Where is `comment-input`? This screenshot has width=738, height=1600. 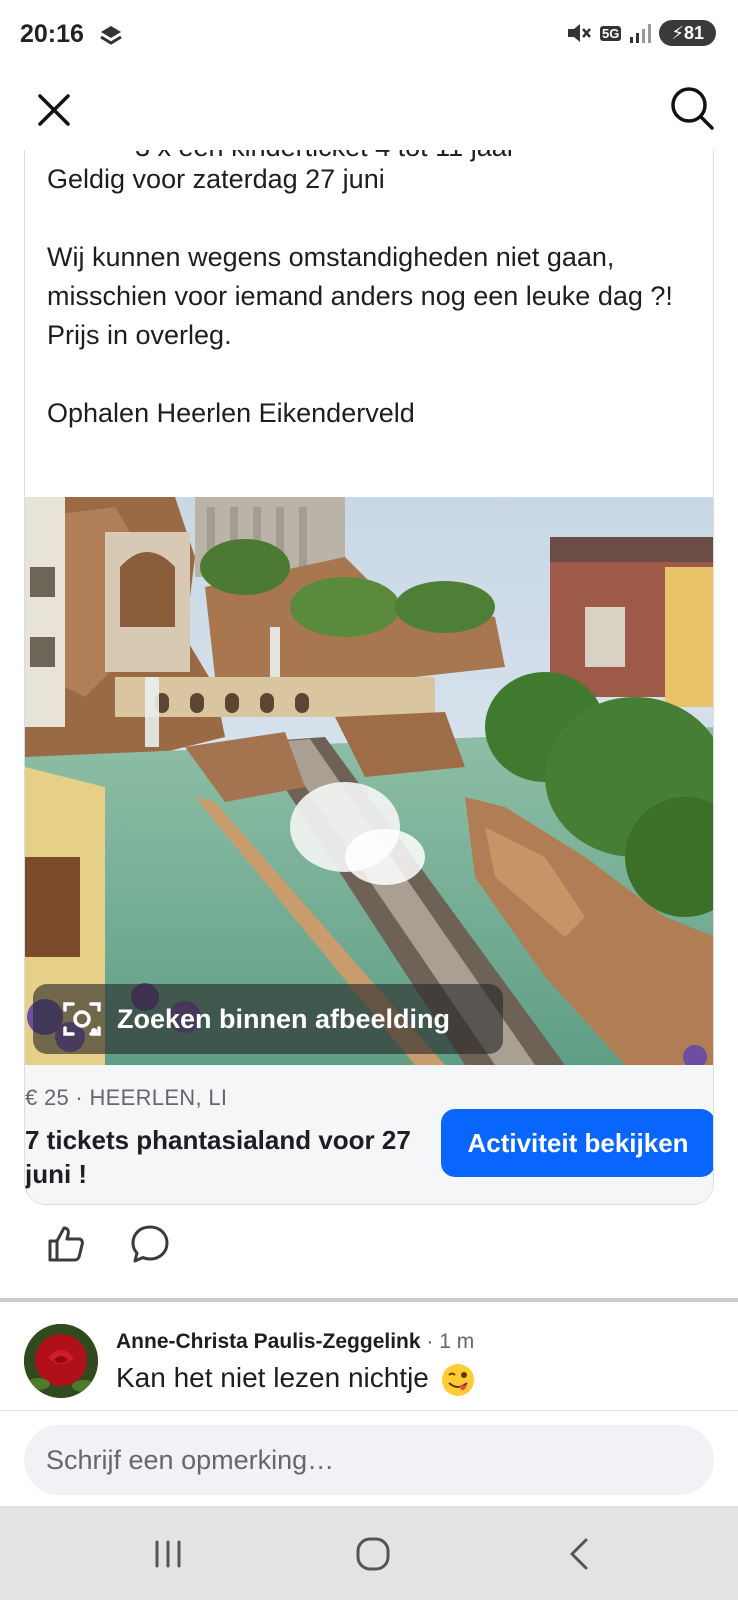
comment-input is located at coordinates (369, 1460).